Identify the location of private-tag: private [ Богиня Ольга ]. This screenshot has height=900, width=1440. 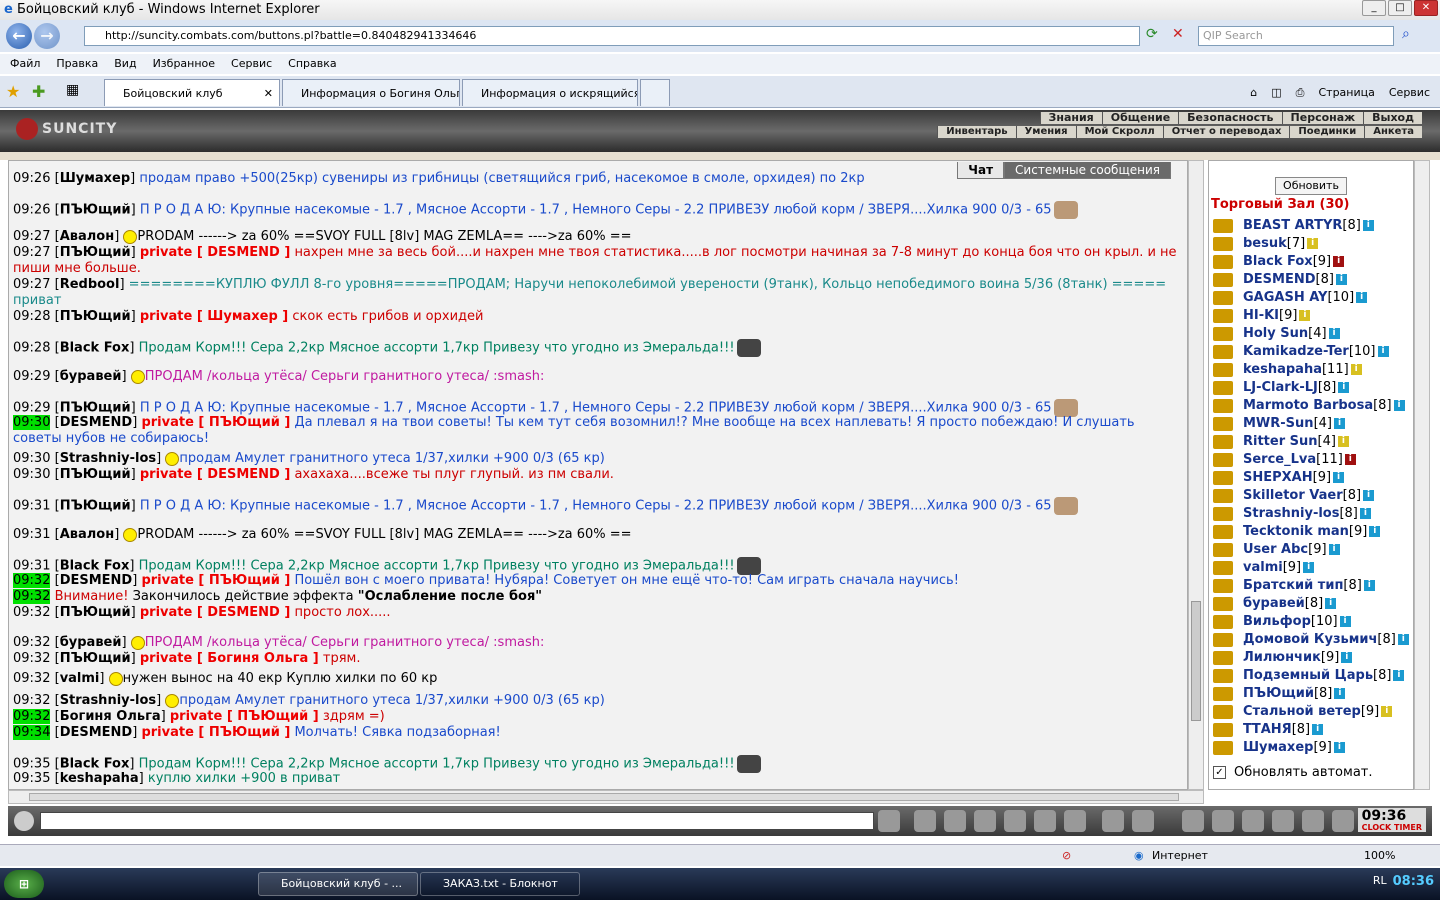
(229, 658).